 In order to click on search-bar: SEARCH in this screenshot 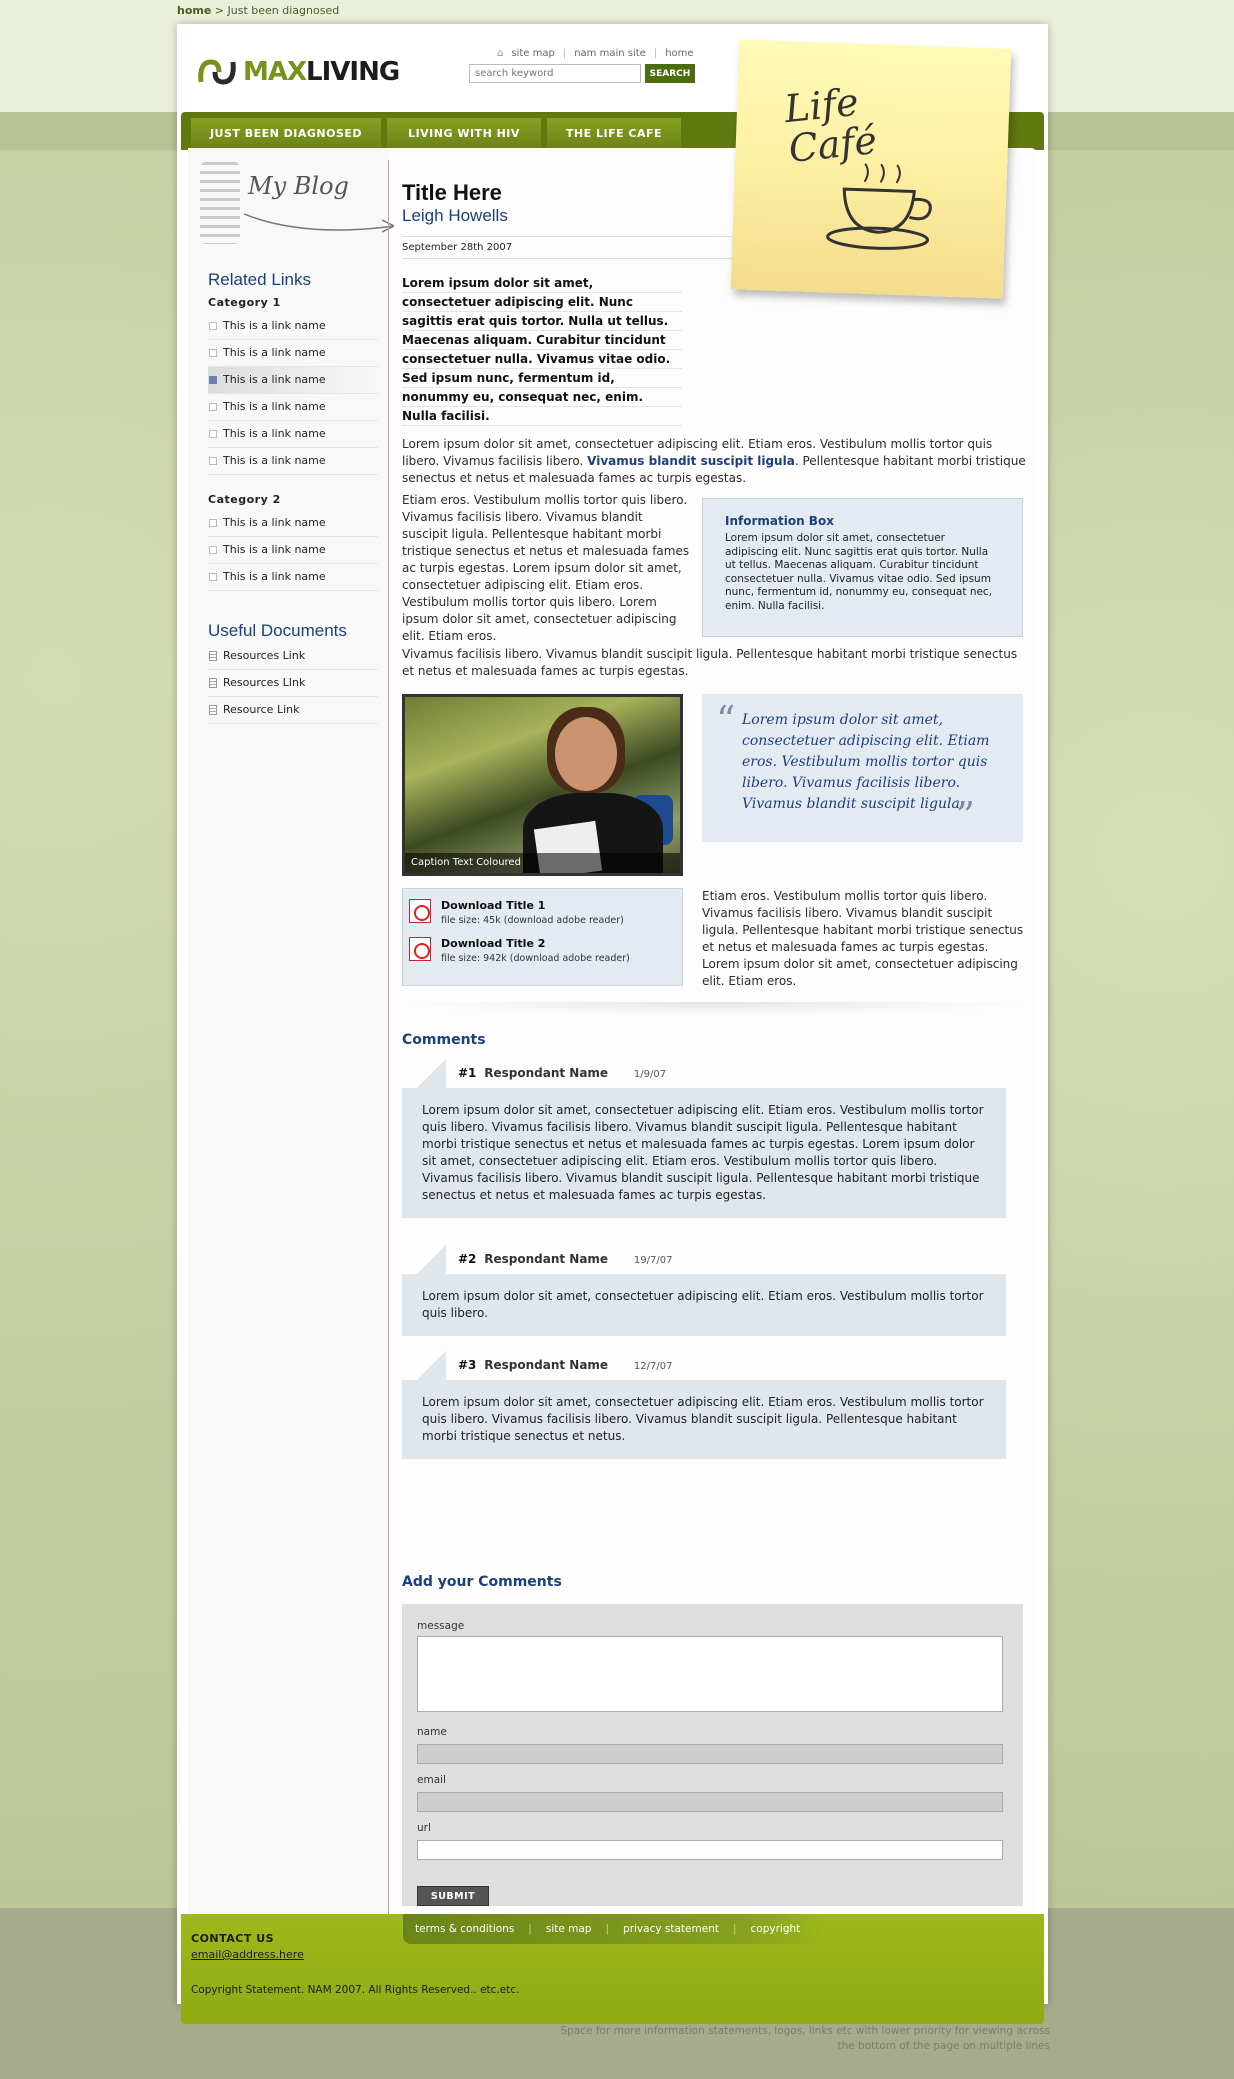, I will do `click(582, 73)`.